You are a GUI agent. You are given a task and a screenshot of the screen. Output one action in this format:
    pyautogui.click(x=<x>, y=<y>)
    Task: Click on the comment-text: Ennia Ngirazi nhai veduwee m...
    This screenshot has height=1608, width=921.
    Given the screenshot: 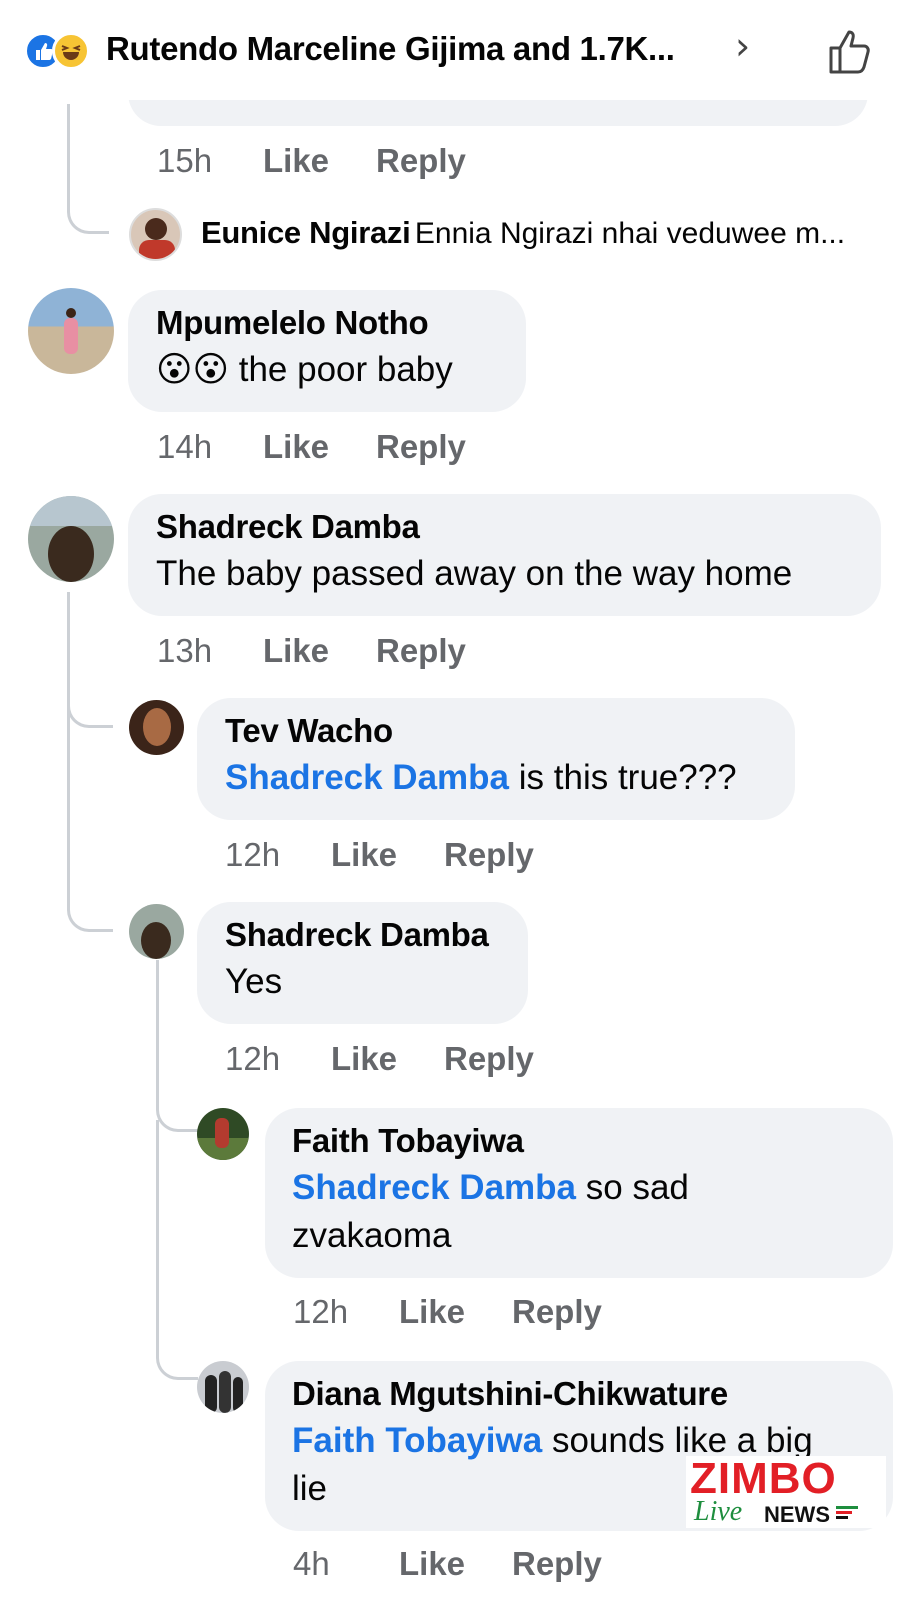 What is the action you would take?
    pyautogui.click(x=630, y=233)
    